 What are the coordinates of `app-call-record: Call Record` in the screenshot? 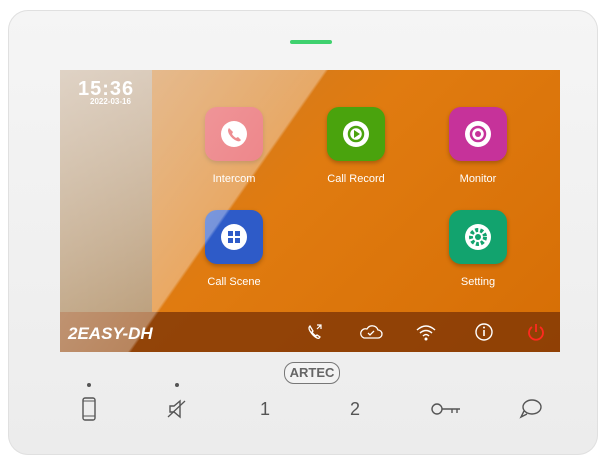 It's located at (356, 146).